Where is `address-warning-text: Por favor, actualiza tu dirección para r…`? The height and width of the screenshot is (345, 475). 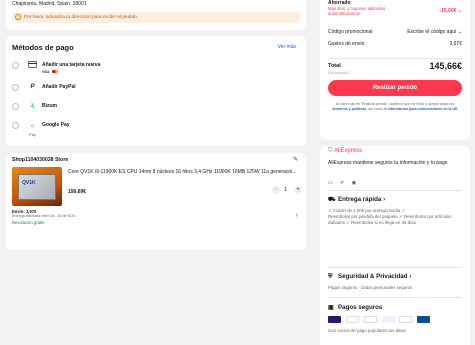 address-warning-text: Por favor, actualiza tu dirección para r… is located at coordinates (80, 17).